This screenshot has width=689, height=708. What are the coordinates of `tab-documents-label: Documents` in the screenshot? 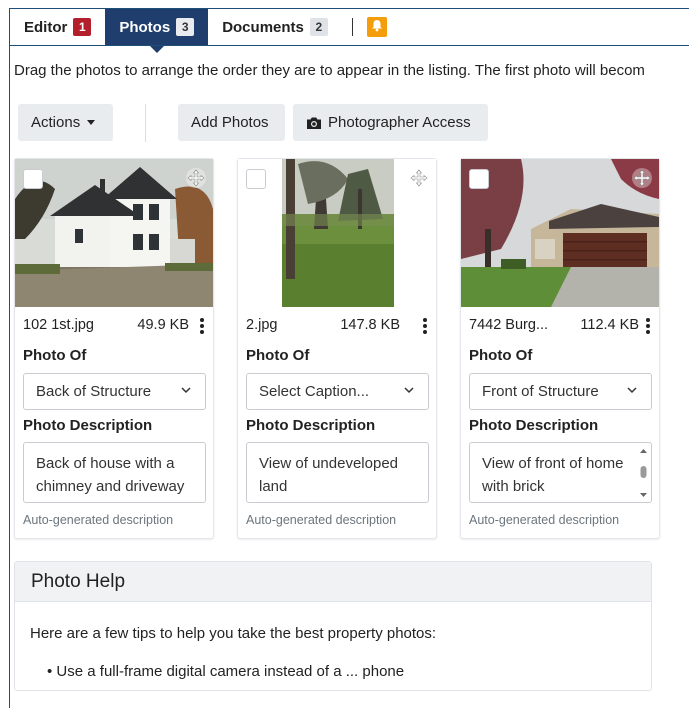 It's located at (263, 27).